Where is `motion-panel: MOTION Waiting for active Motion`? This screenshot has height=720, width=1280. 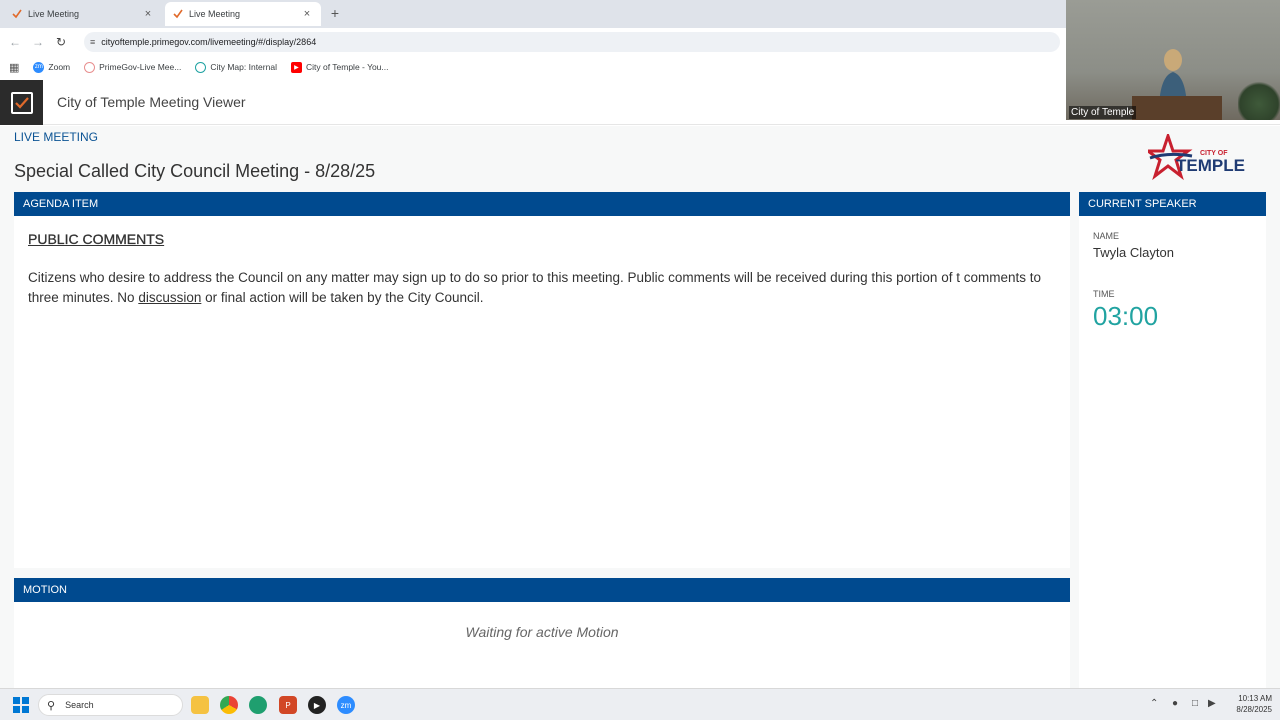
motion-panel: MOTION Waiting for active Motion is located at coordinates (542, 633).